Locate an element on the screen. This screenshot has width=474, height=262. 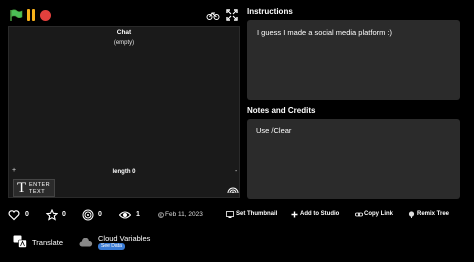
add-to-studio-button: Add to Studio is located at coordinates (319, 214).